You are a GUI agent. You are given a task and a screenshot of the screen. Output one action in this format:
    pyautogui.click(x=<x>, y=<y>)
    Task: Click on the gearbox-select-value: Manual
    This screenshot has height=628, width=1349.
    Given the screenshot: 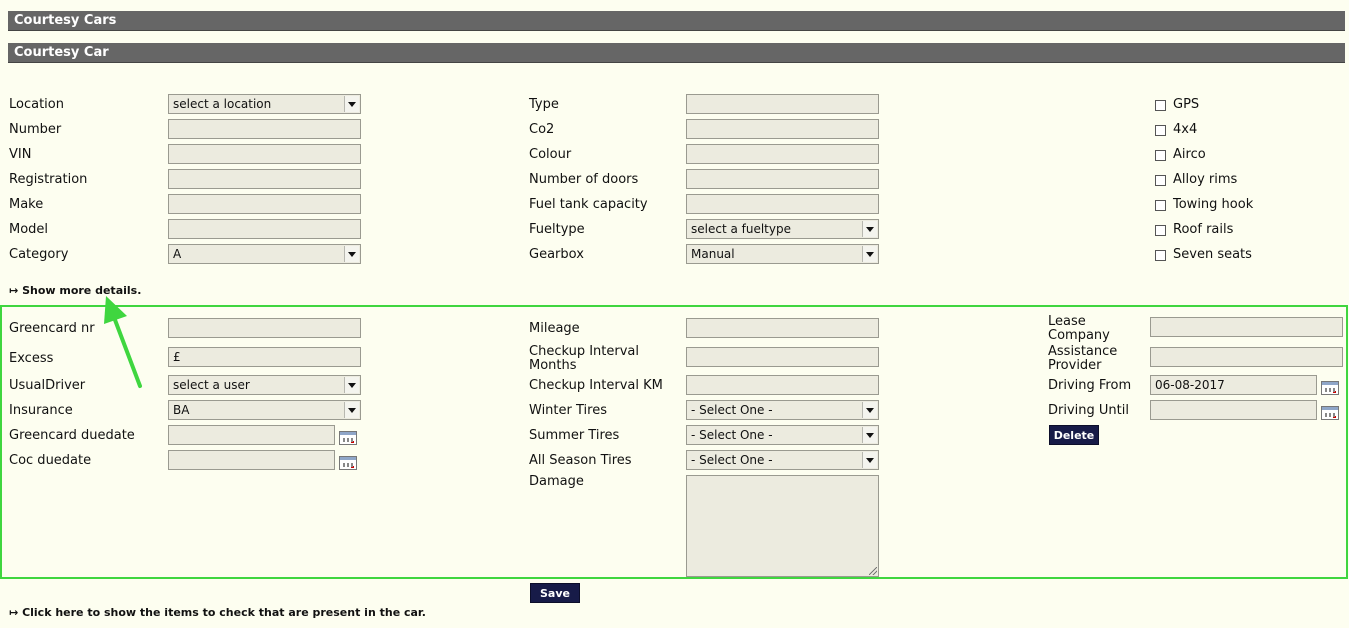 What is the action you would take?
    pyautogui.click(x=713, y=254)
    